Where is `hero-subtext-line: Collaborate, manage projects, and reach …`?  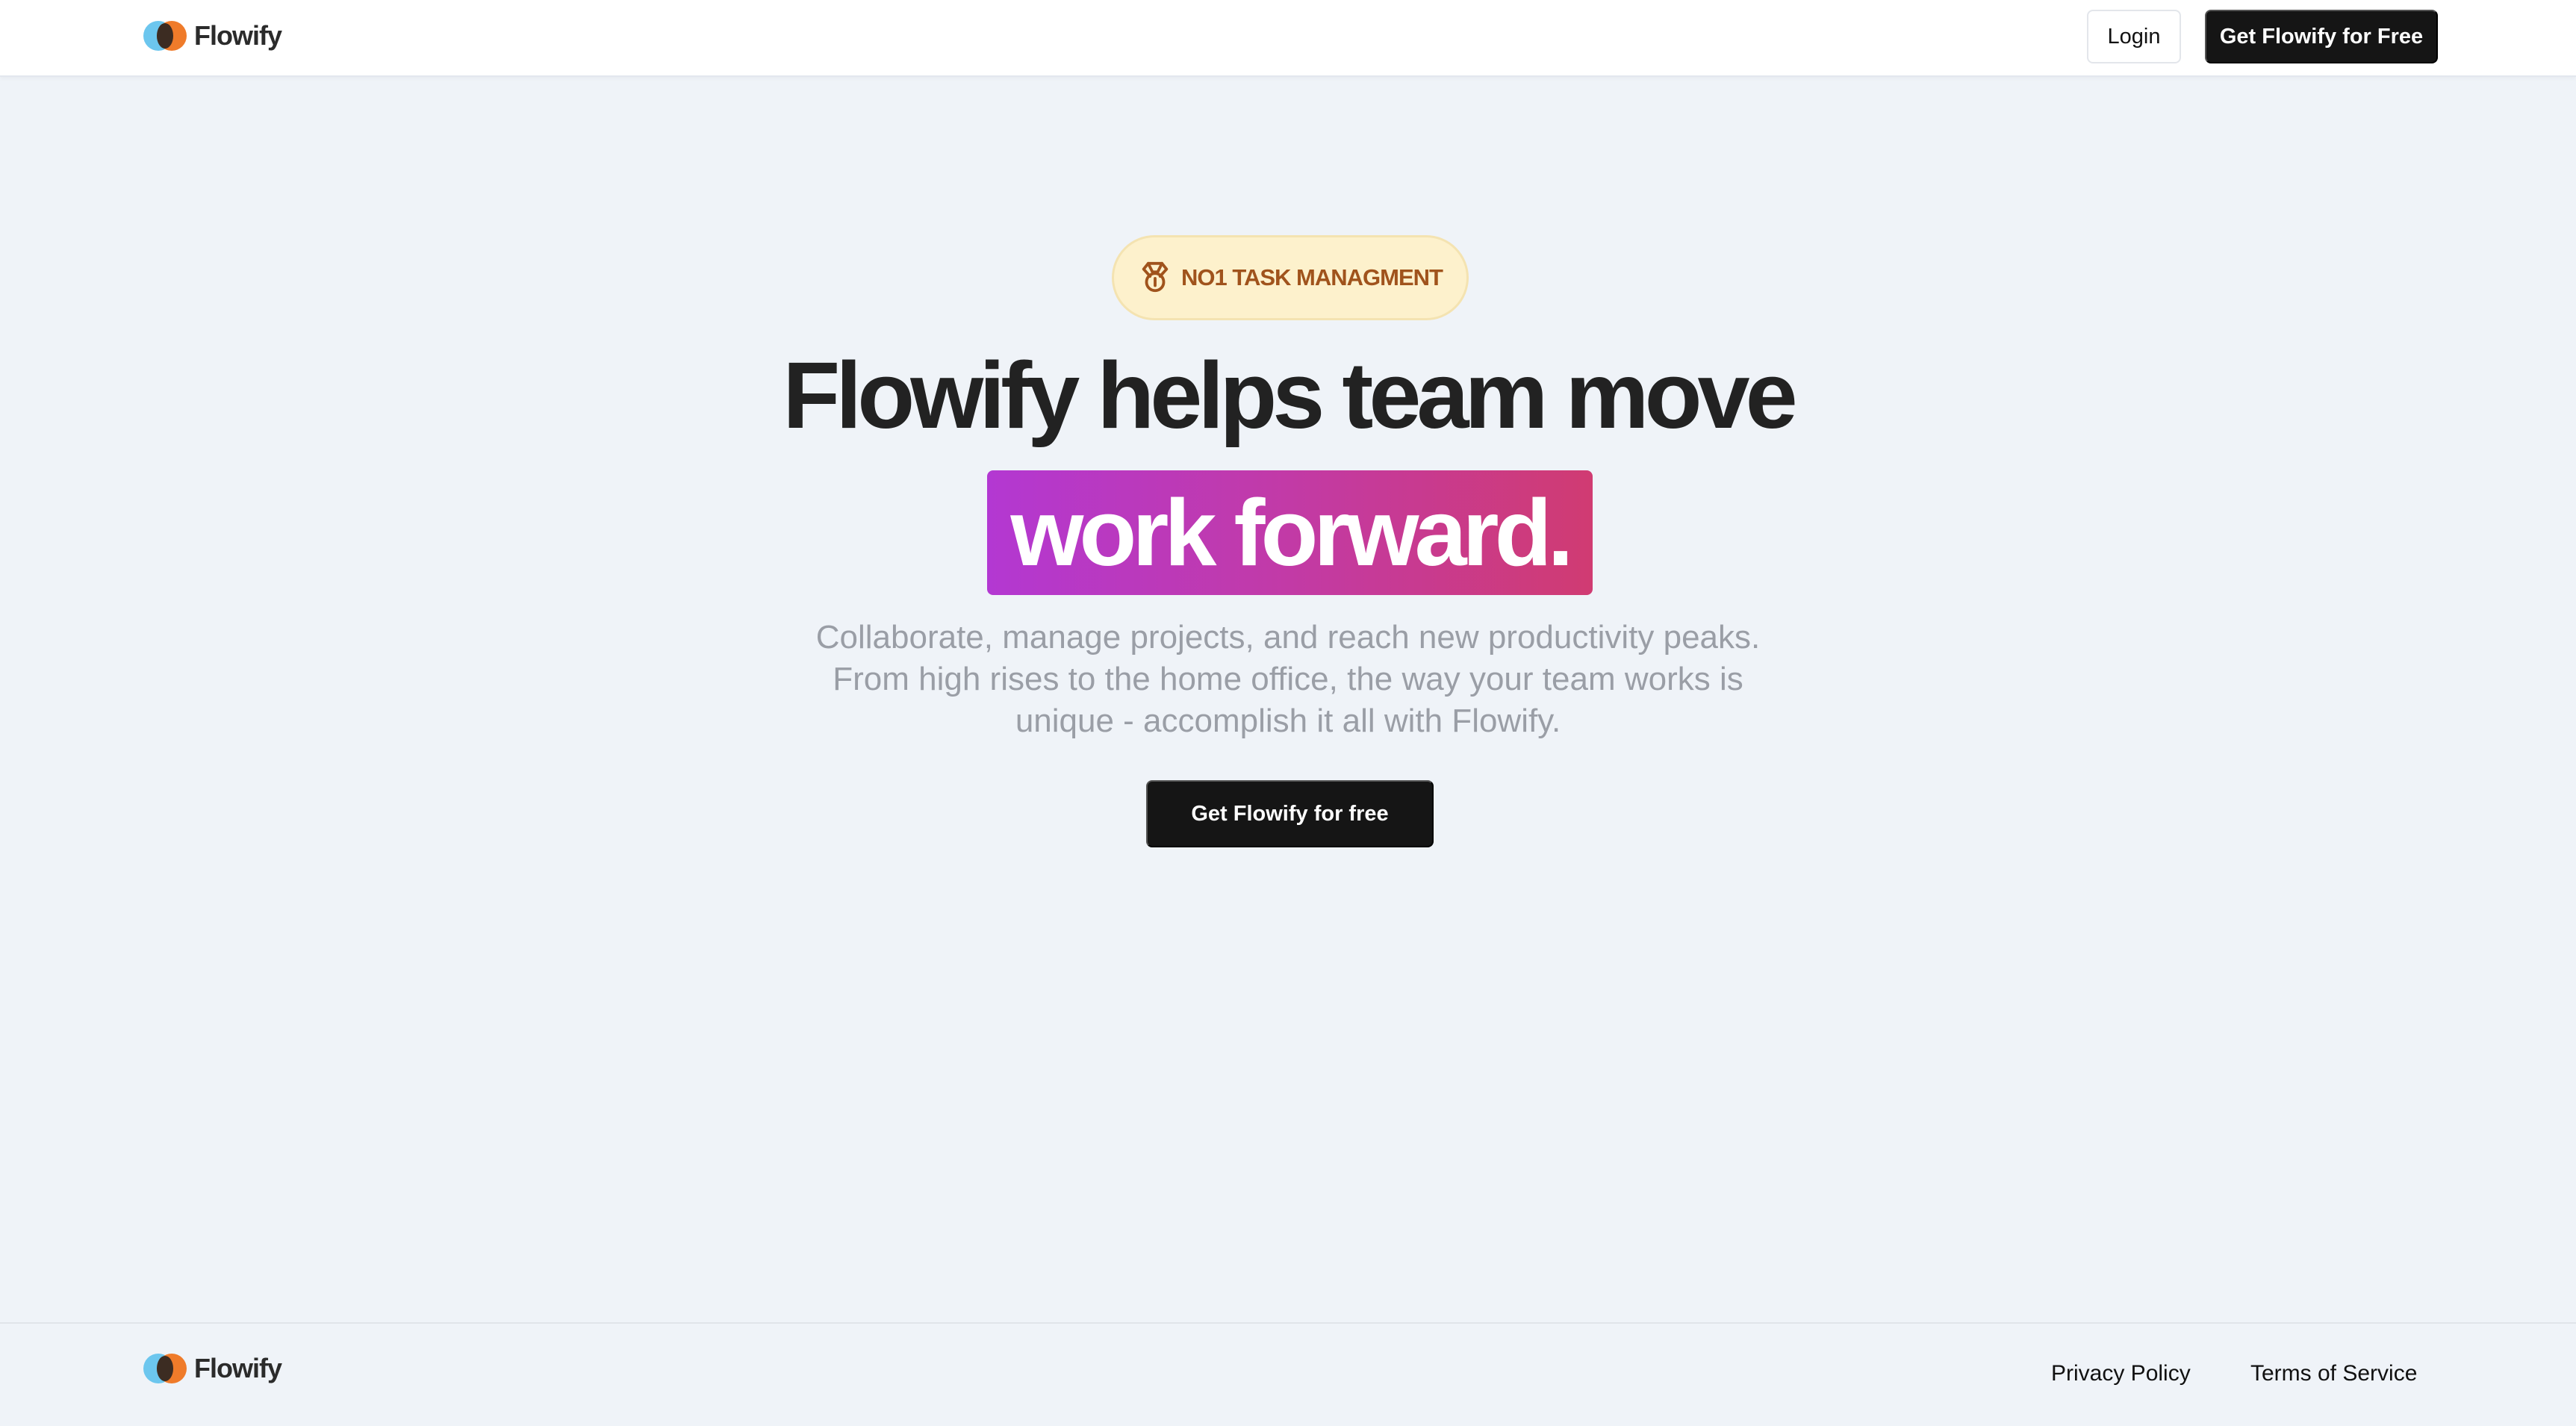
hero-subtext-line: Collaborate, manage projects, and reach … is located at coordinates (1288, 638).